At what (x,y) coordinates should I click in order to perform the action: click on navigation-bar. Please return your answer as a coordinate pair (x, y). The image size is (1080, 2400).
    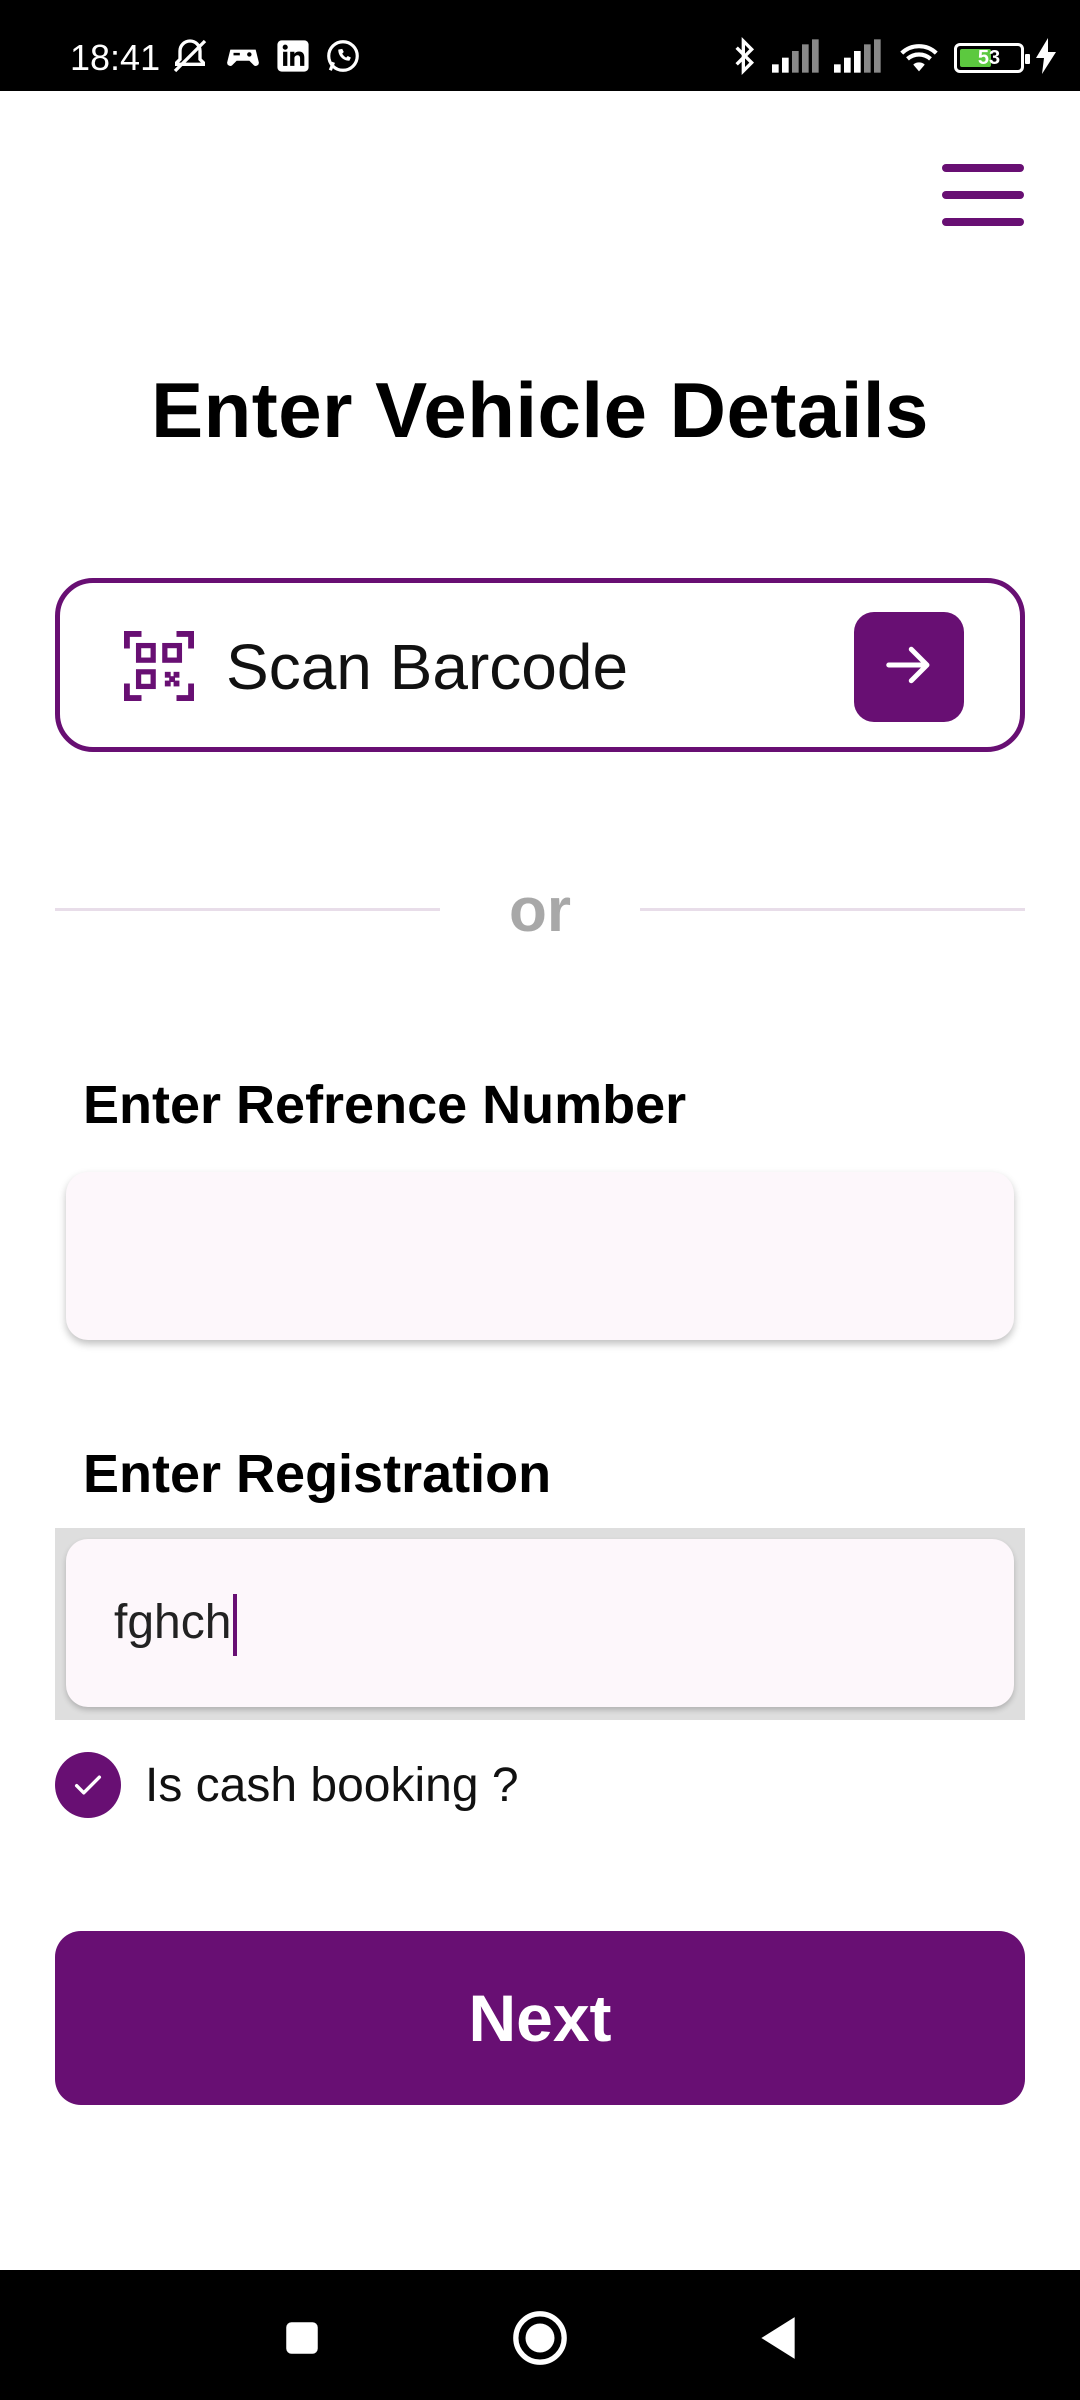
    Looking at the image, I should click on (540, 2335).